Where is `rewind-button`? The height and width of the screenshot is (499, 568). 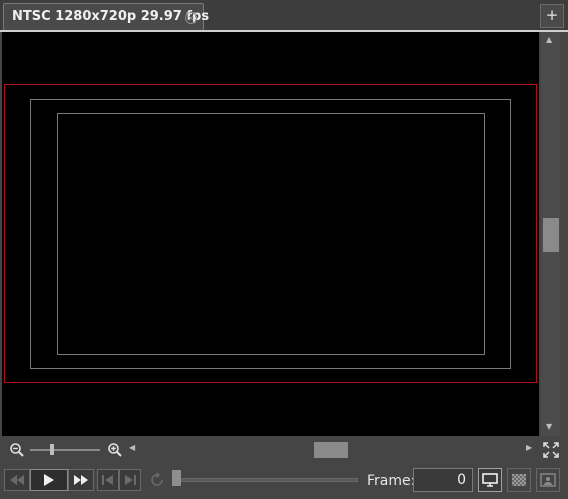
rewind-button is located at coordinates (17, 480).